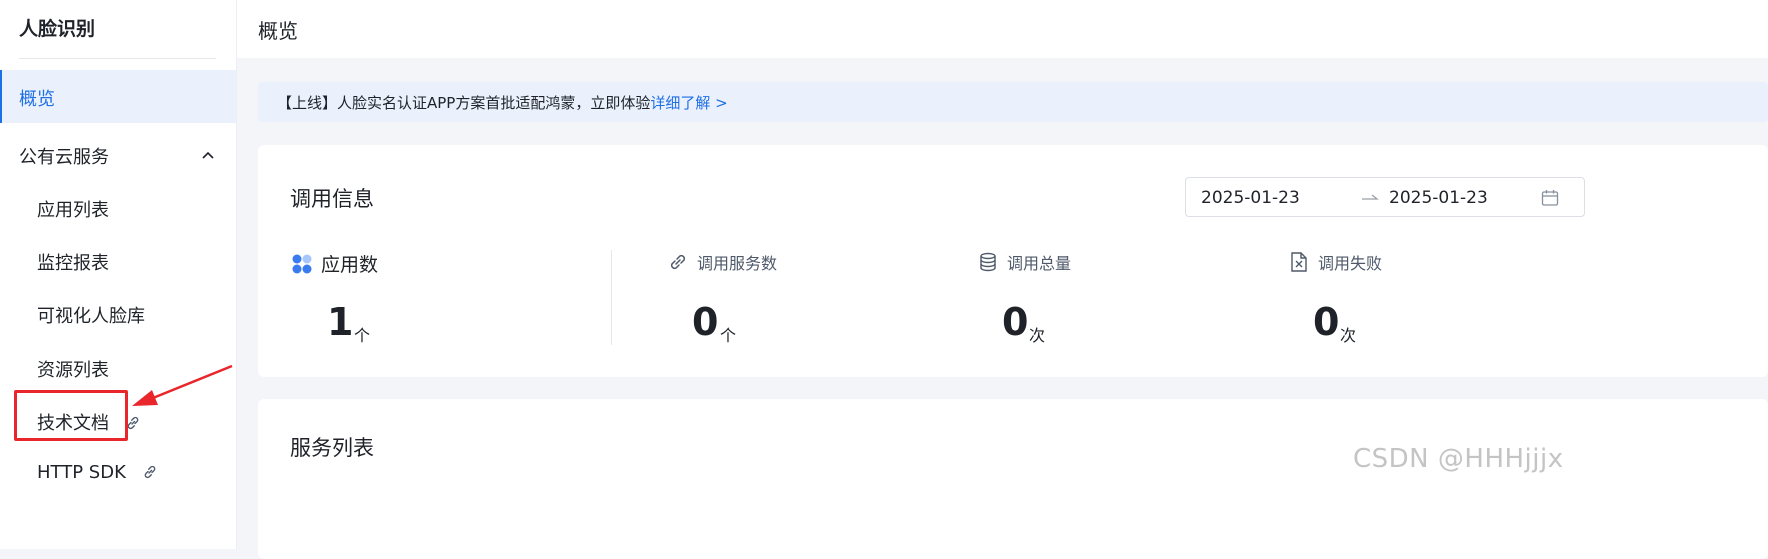 The height and width of the screenshot is (559, 1768). I want to click on apps-icon, so click(302, 264).